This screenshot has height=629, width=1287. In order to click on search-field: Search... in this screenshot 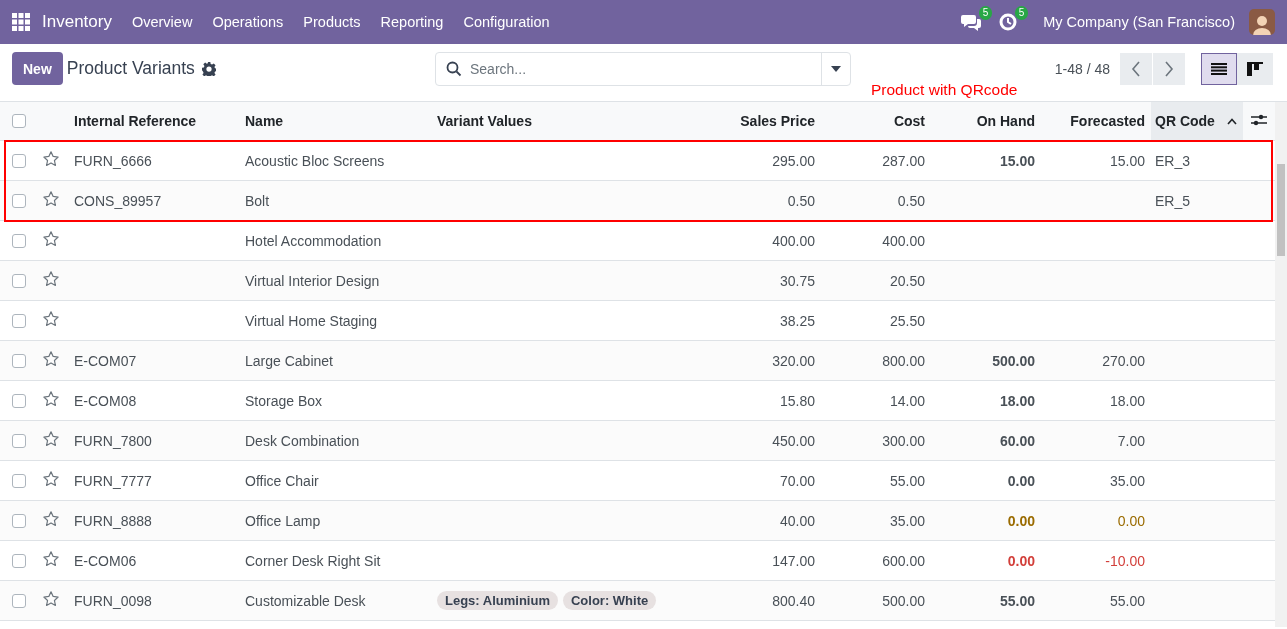, I will do `click(643, 68)`.